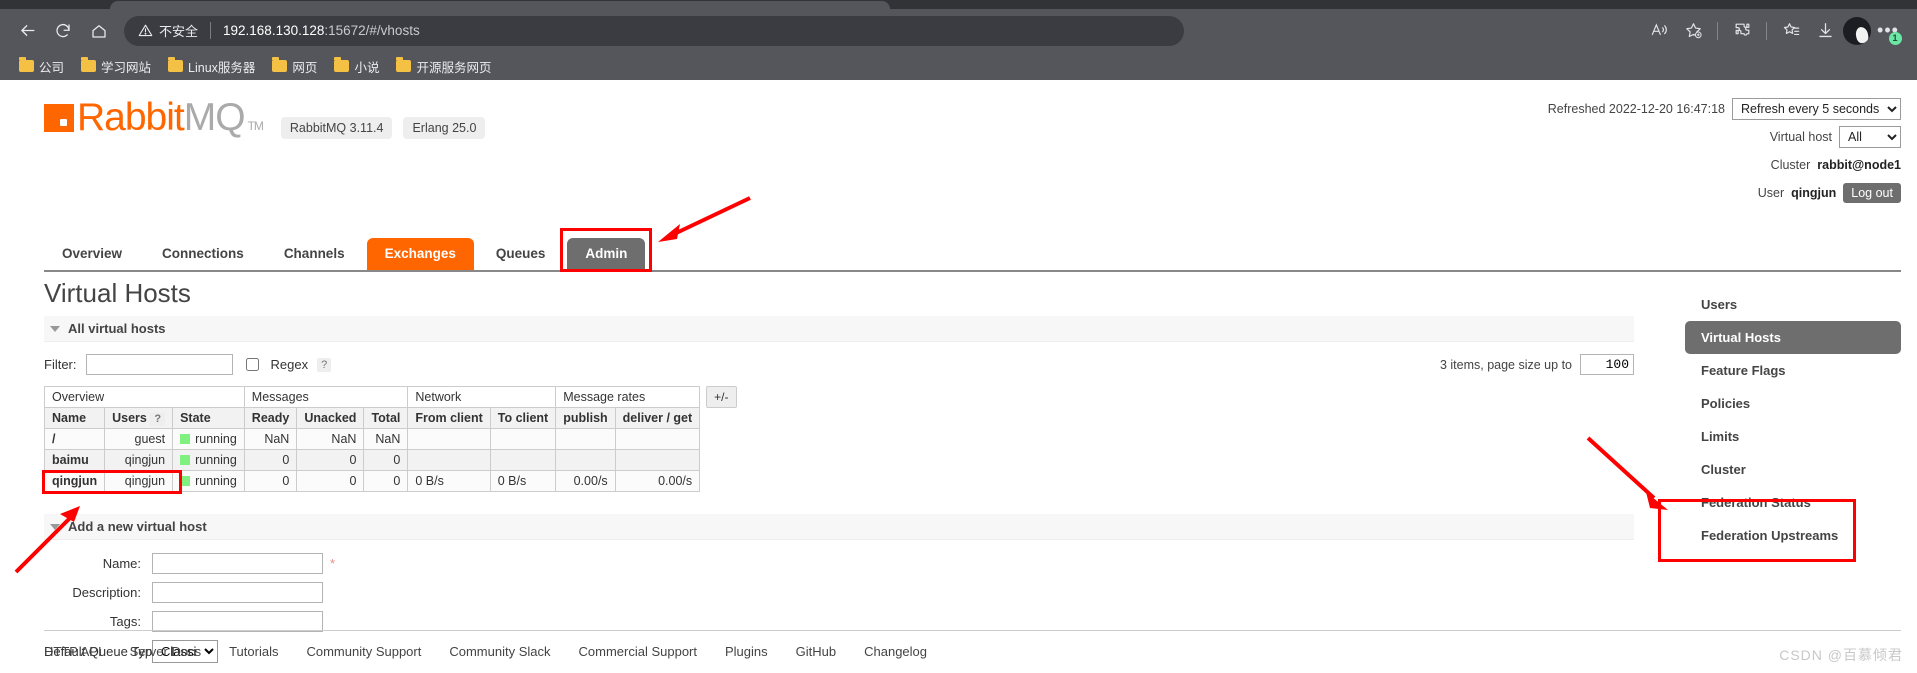 Image resolution: width=1917 pixels, height=673 pixels. Describe the element at coordinates (1825, 31) in the screenshot. I see `downloads-arrow-icon` at that location.